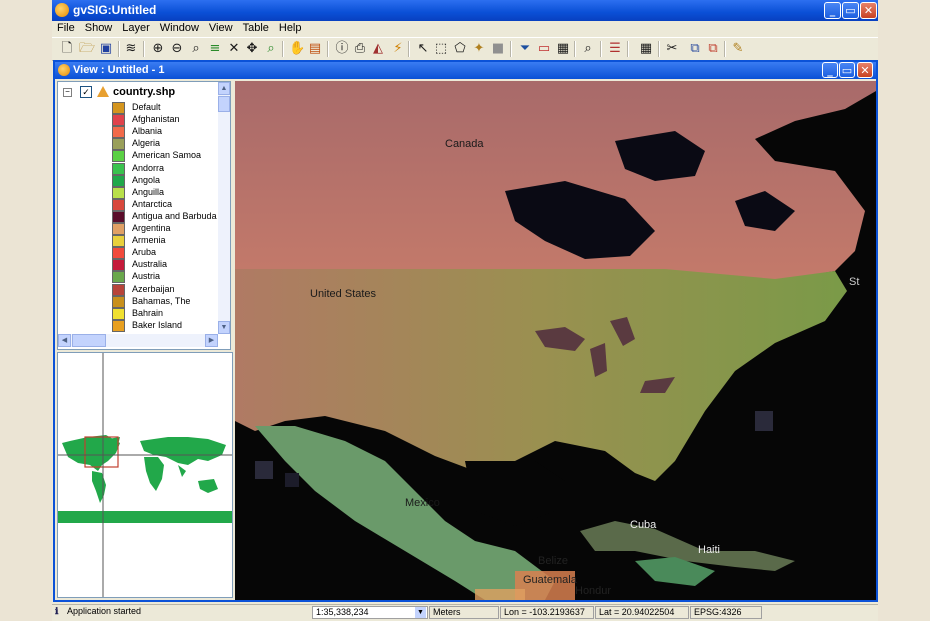 The width and height of the screenshot is (930, 621). Describe the element at coordinates (563, 49) in the screenshot. I see `image-icon: ▦` at that location.